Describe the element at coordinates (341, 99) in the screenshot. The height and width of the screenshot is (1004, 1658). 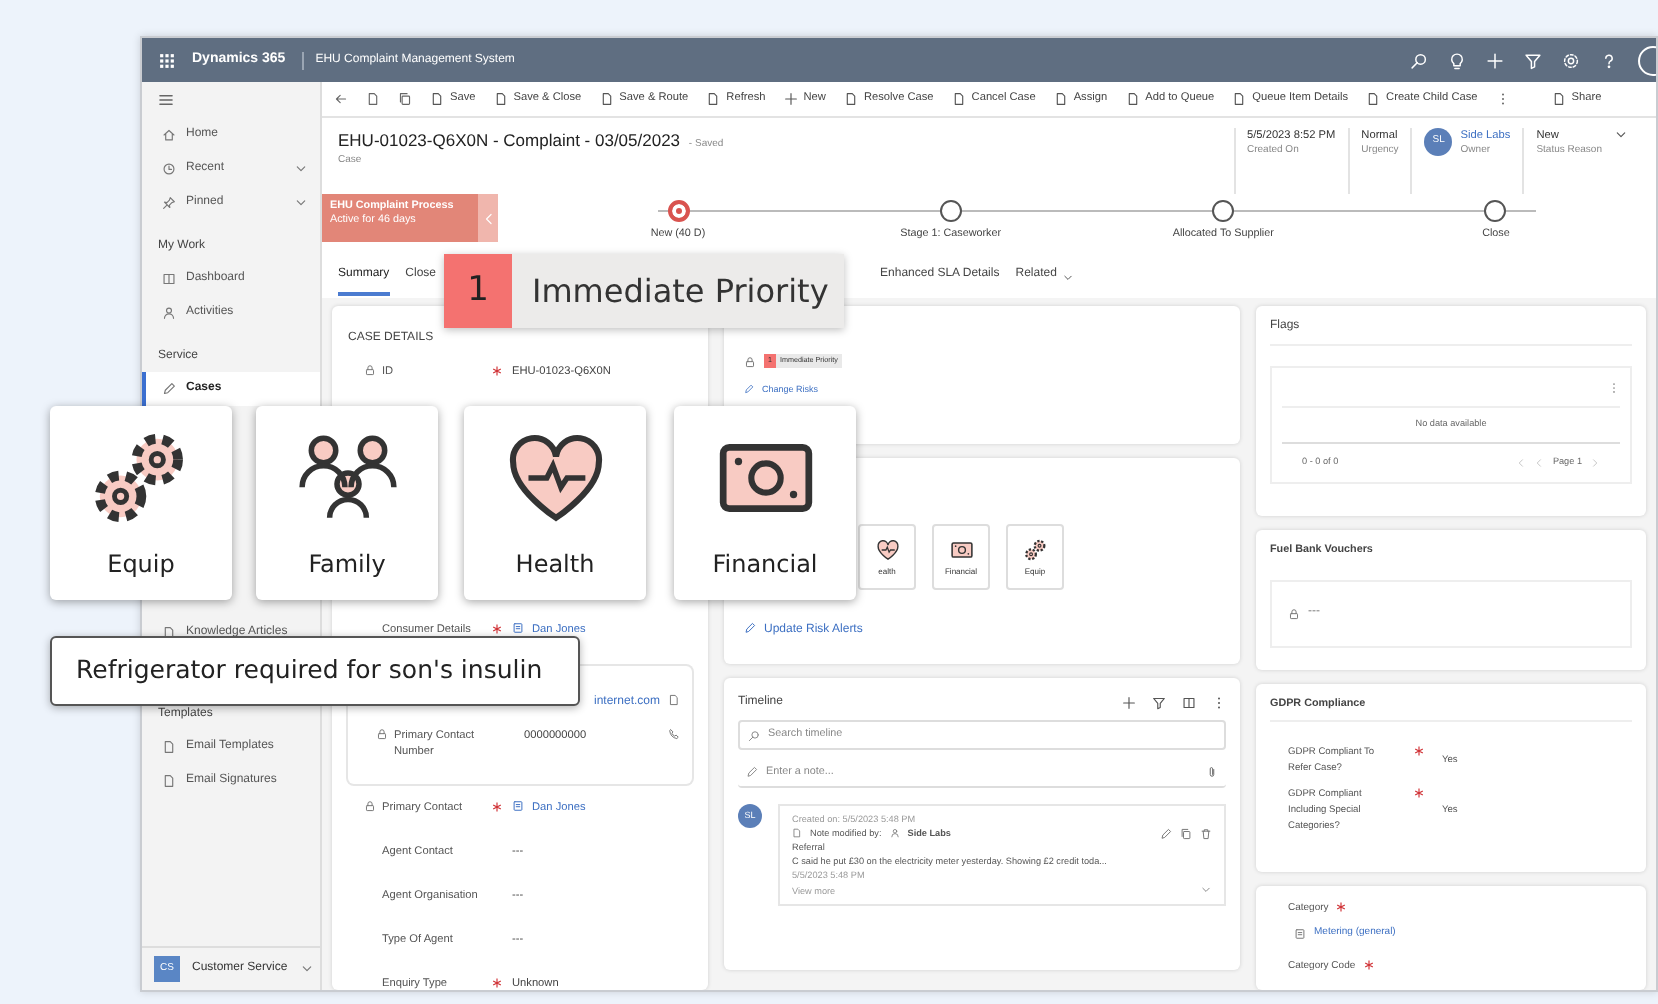
I see `back-arrow-icon` at that location.